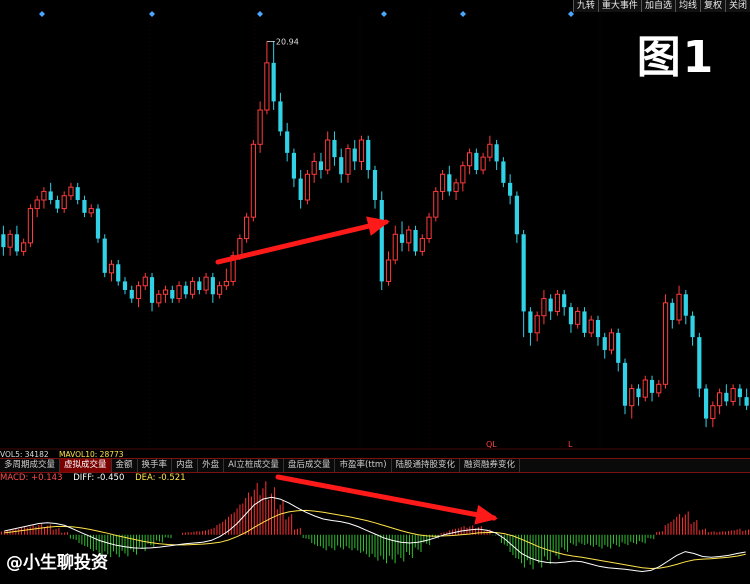 The image size is (750, 584). What do you see at coordinates (254, 465) in the screenshot?
I see `tab-ai-volume: AI立桩成交量` at bounding box center [254, 465].